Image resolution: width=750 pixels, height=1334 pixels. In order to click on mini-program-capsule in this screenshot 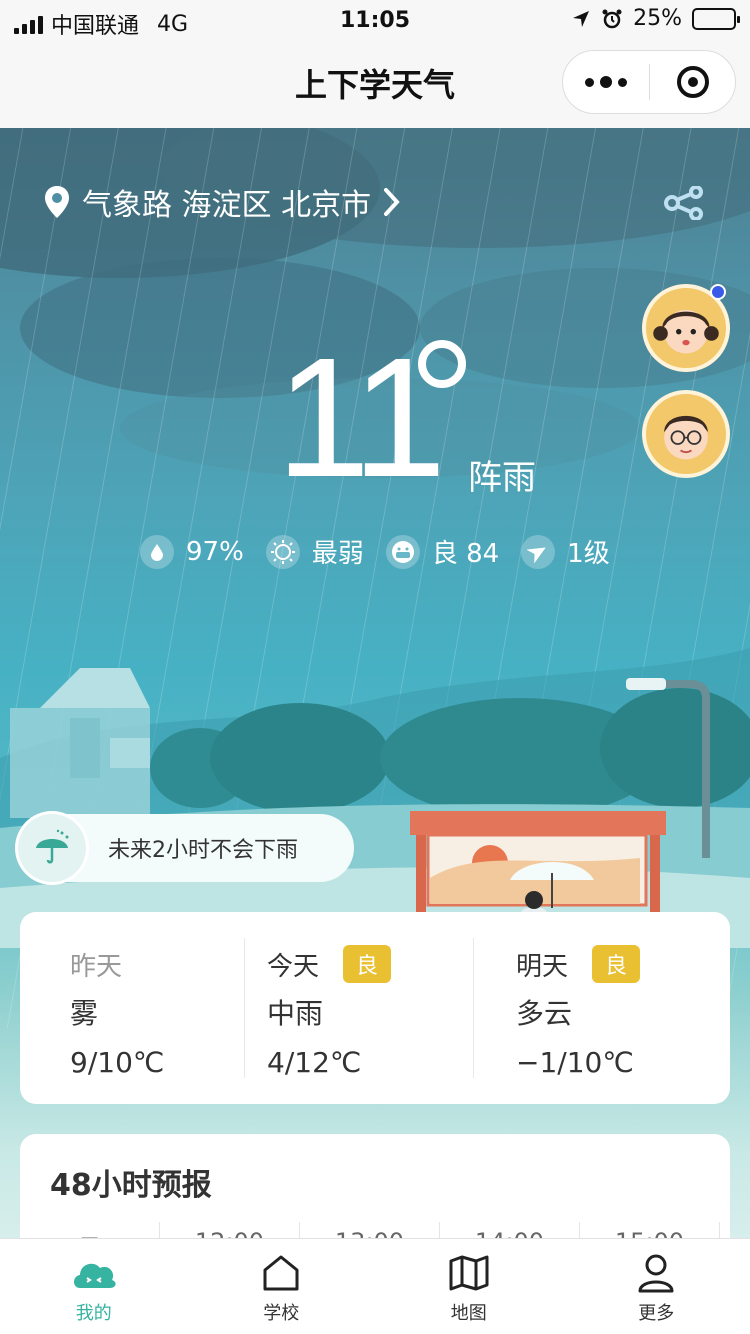, I will do `click(649, 82)`.